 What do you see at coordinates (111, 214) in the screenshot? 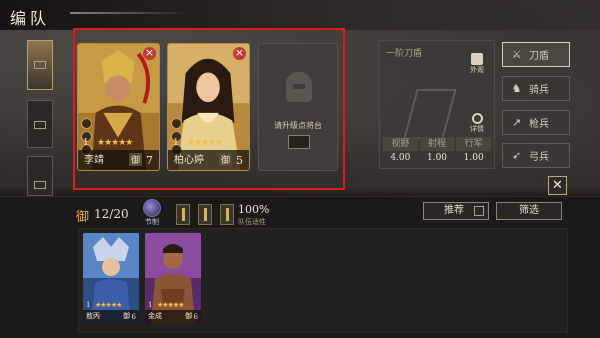
I see `hero-count: 12/20` at bounding box center [111, 214].